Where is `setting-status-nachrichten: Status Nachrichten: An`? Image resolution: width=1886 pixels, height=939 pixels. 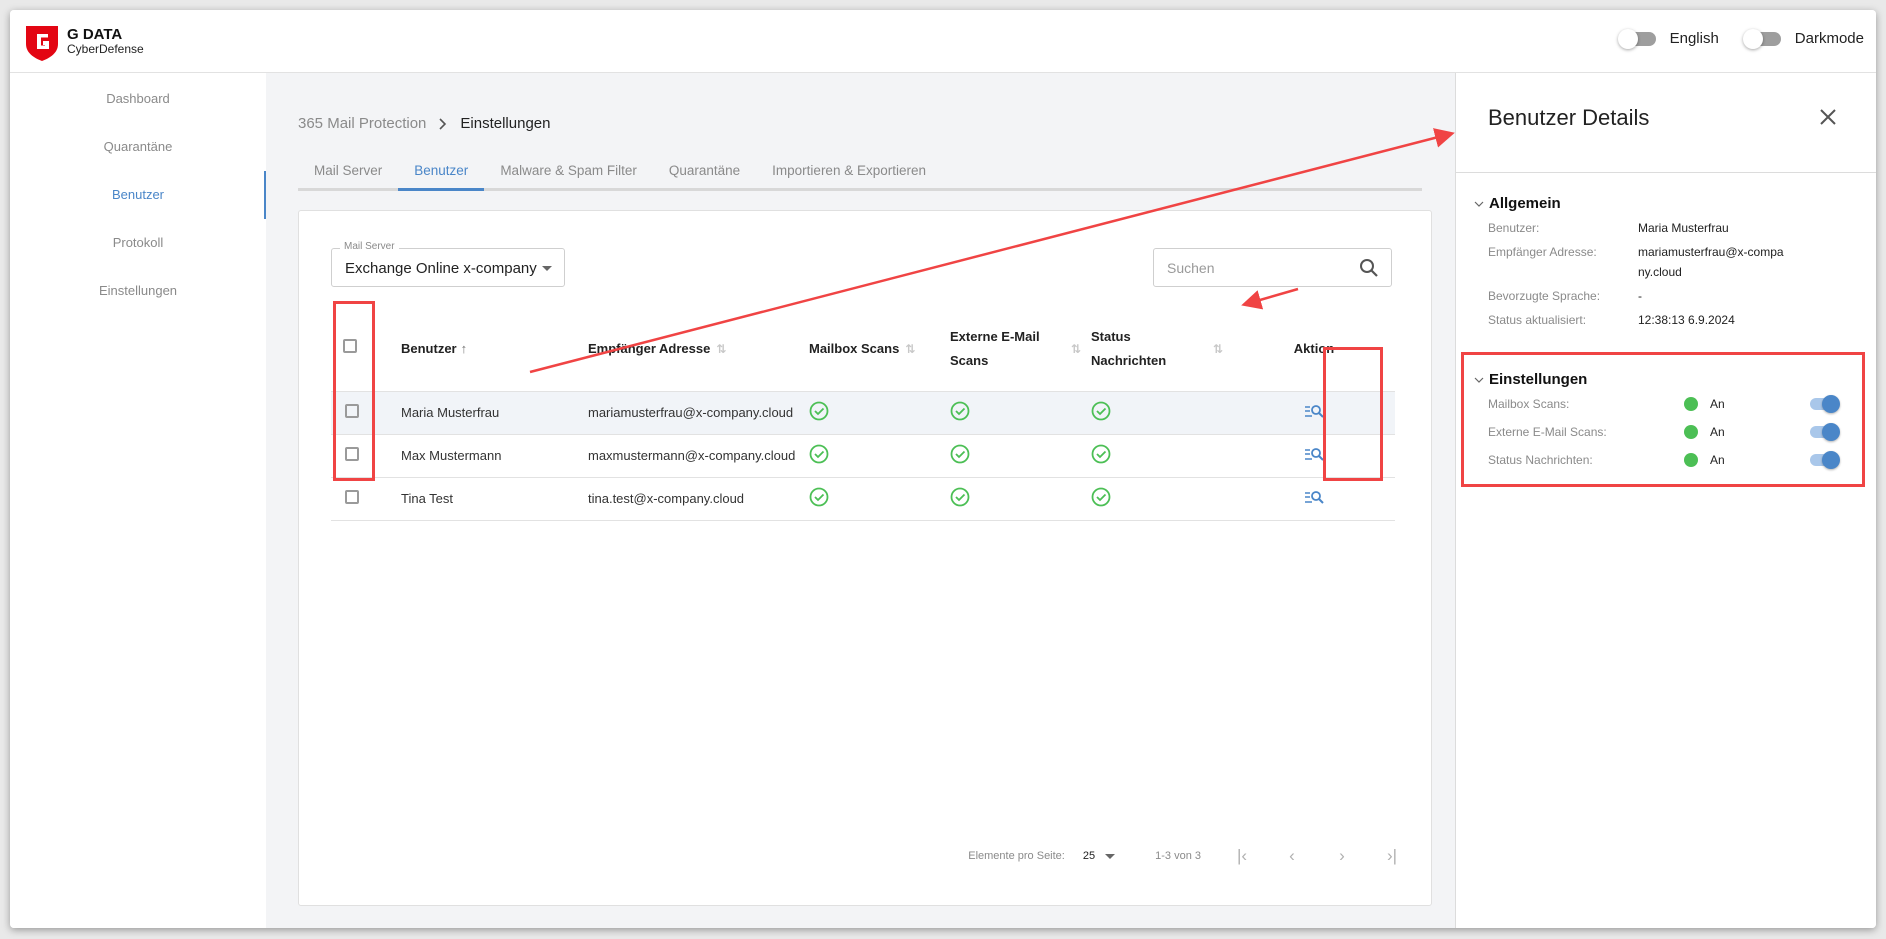 setting-status-nachrichten: Status Nachrichten: An is located at coordinates (1664, 460).